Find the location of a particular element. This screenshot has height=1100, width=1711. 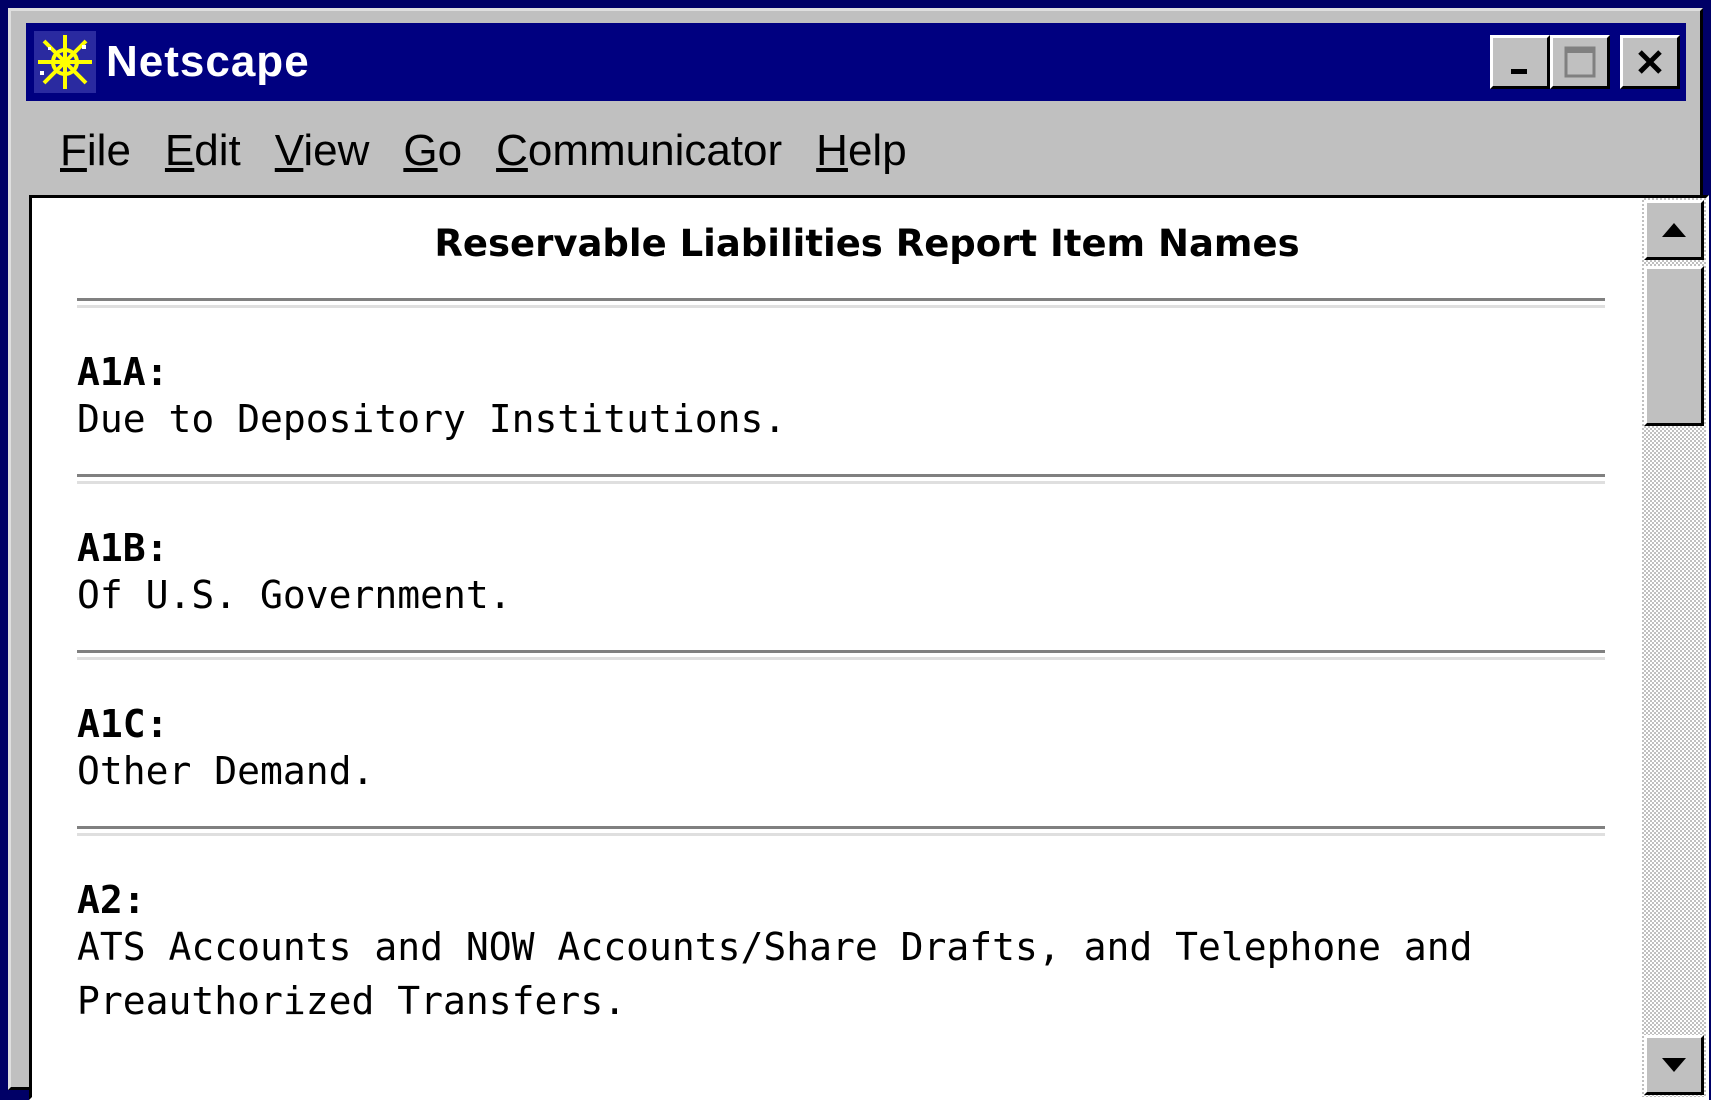

menu-go: Go is located at coordinates (432, 151).